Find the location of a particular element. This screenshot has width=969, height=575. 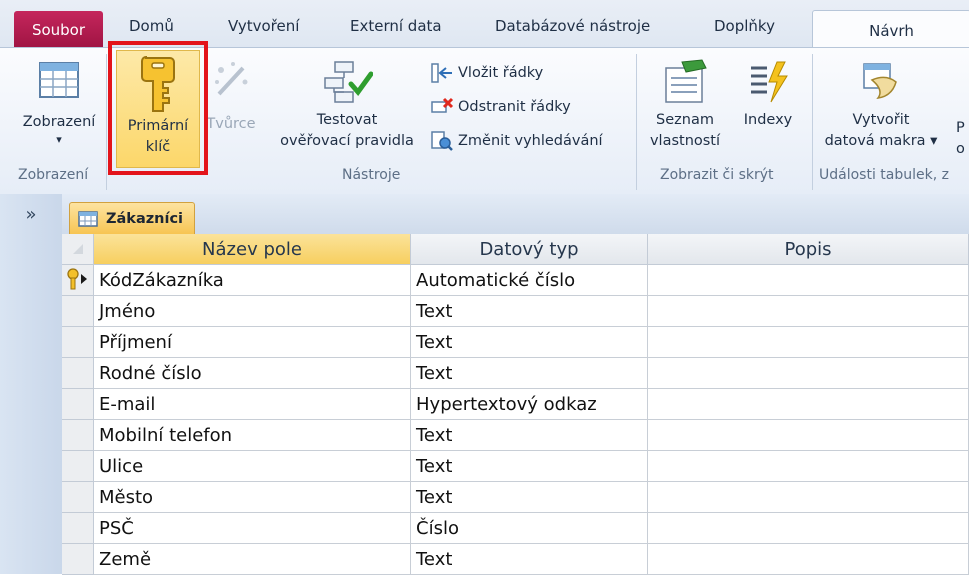

table-row: Jméno Text is located at coordinates (515, 311).